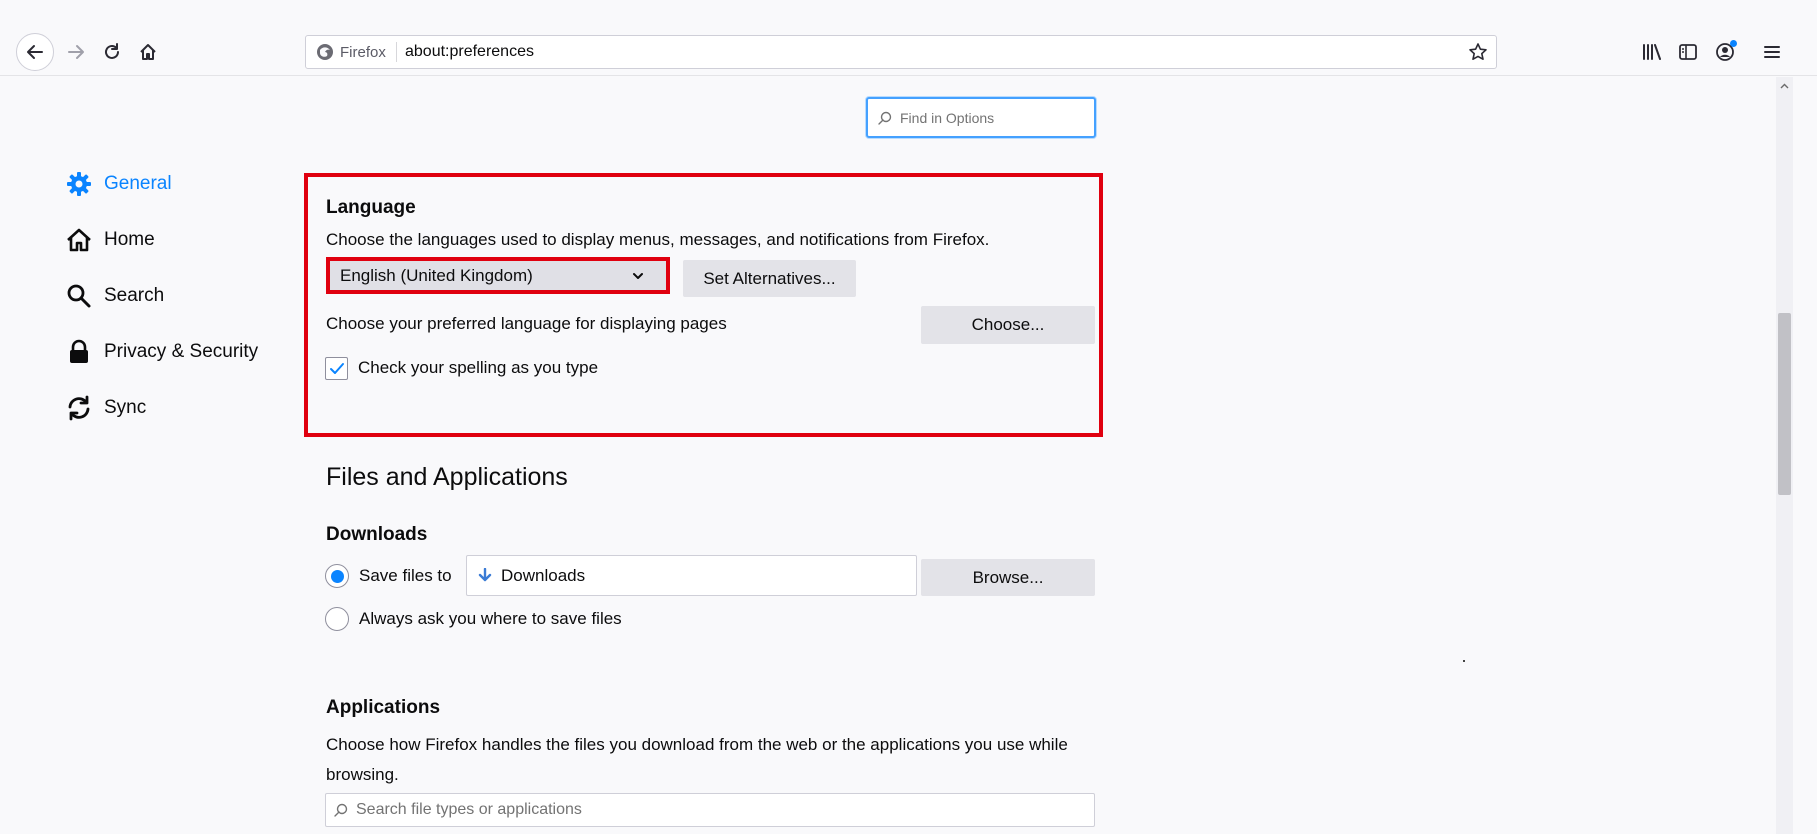 This screenshot has height=834, width=1817. Describe the element at coordinates (337, 619) in the screenshot. I see `always-ask-radio` at that location.